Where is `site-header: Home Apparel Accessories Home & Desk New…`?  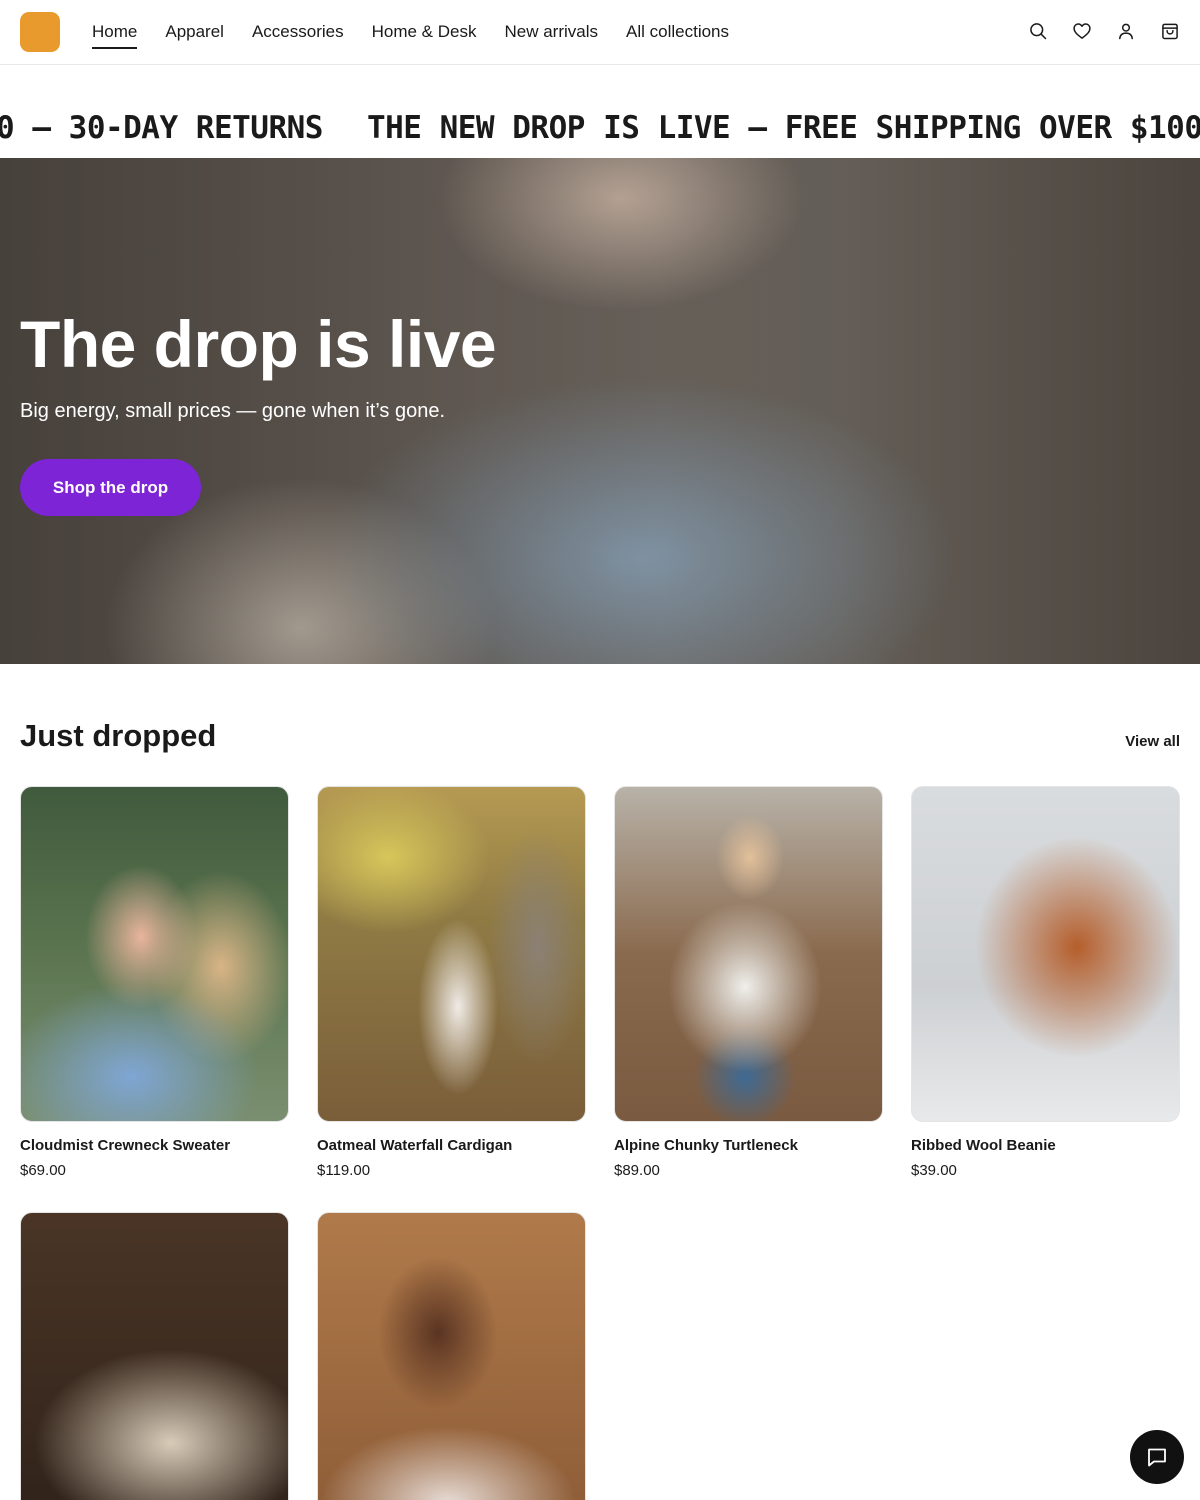 site-header: Home Apparel Accessories Home & Desk New… is located at coordinates (600, 32).